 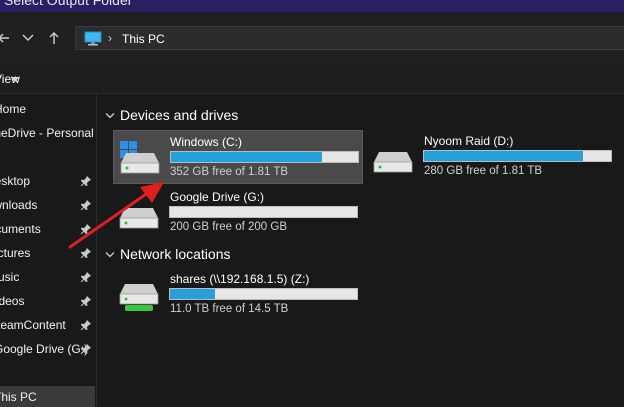 I want to click on sidebar-item-this-pc: This PC, so click(x=47, y=396).